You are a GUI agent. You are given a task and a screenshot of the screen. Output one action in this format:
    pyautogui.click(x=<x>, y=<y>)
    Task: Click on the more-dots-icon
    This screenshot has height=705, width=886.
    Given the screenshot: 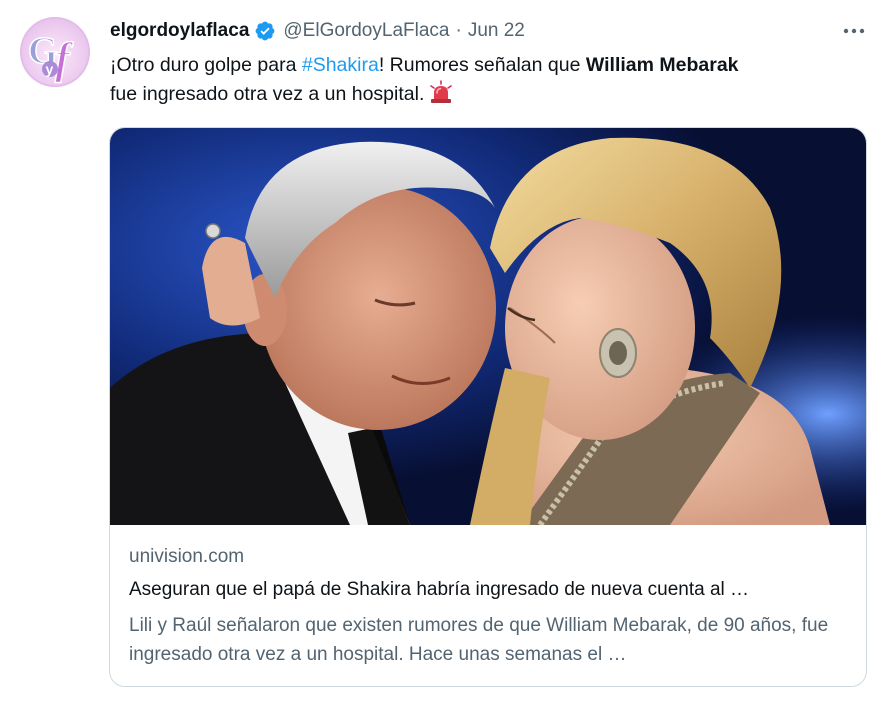 What is the action you would take?
    pyautogui.click(x=854, y=31)
    